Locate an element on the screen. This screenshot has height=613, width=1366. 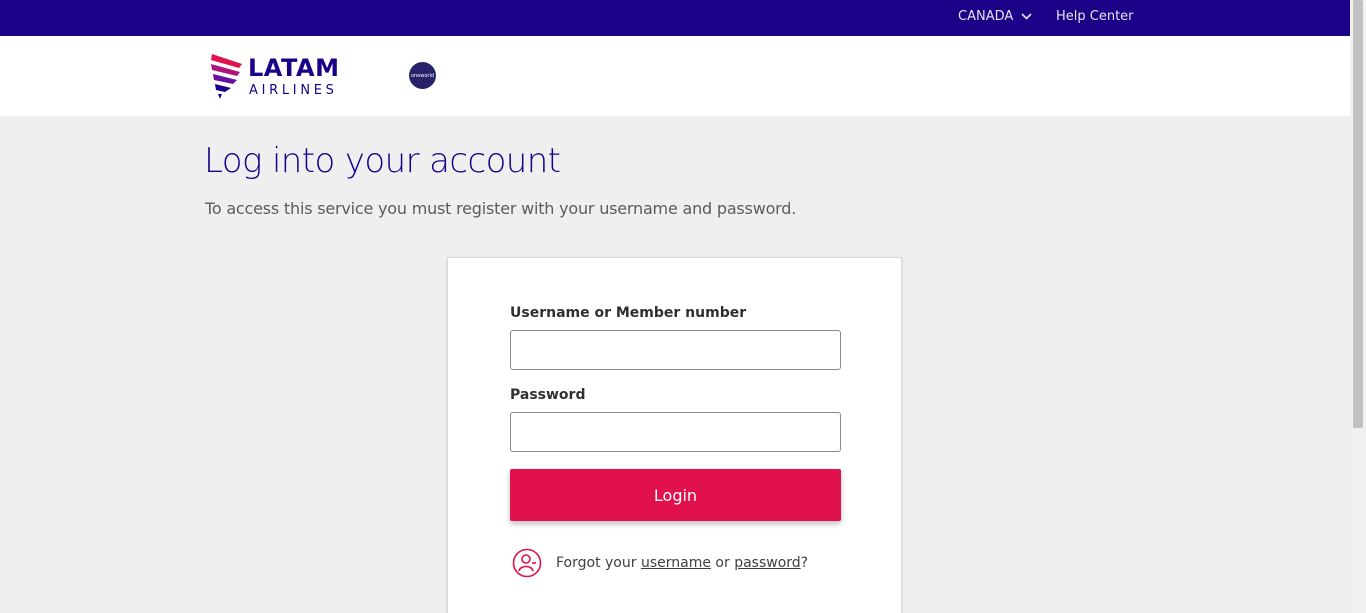
logo-wordmark: LATAM is located at coordinates (294, 68).